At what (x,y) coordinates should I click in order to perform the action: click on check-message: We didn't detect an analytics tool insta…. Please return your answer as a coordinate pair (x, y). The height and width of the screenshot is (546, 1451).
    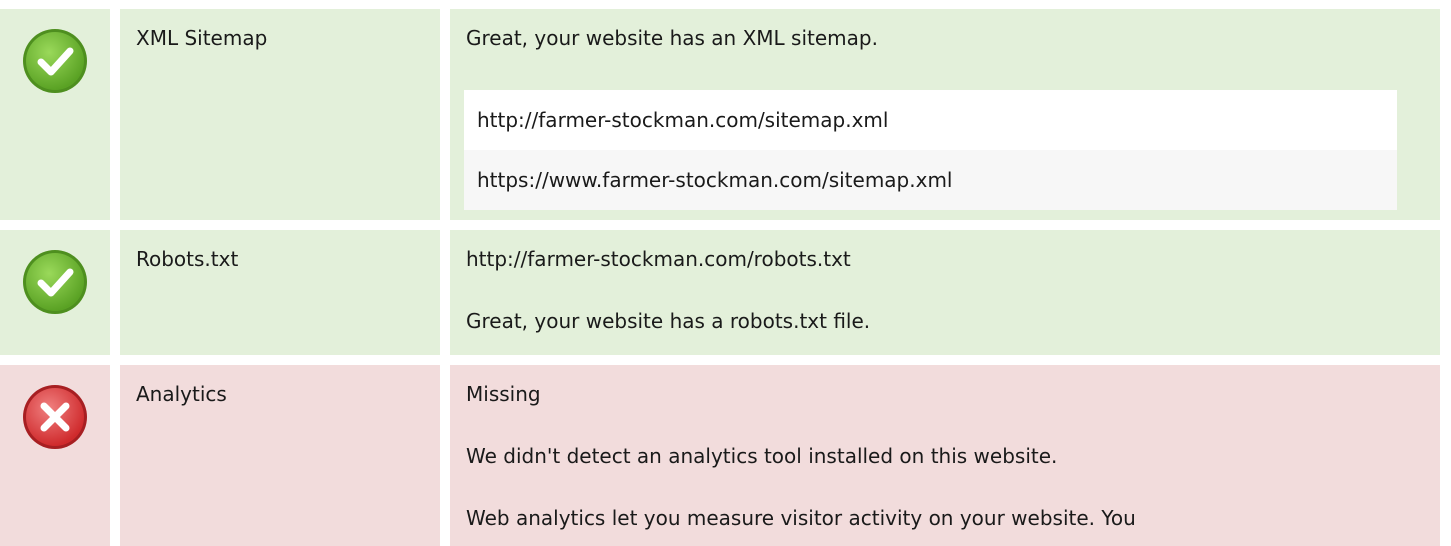
    Looking at the image, I should click on (762, 456).